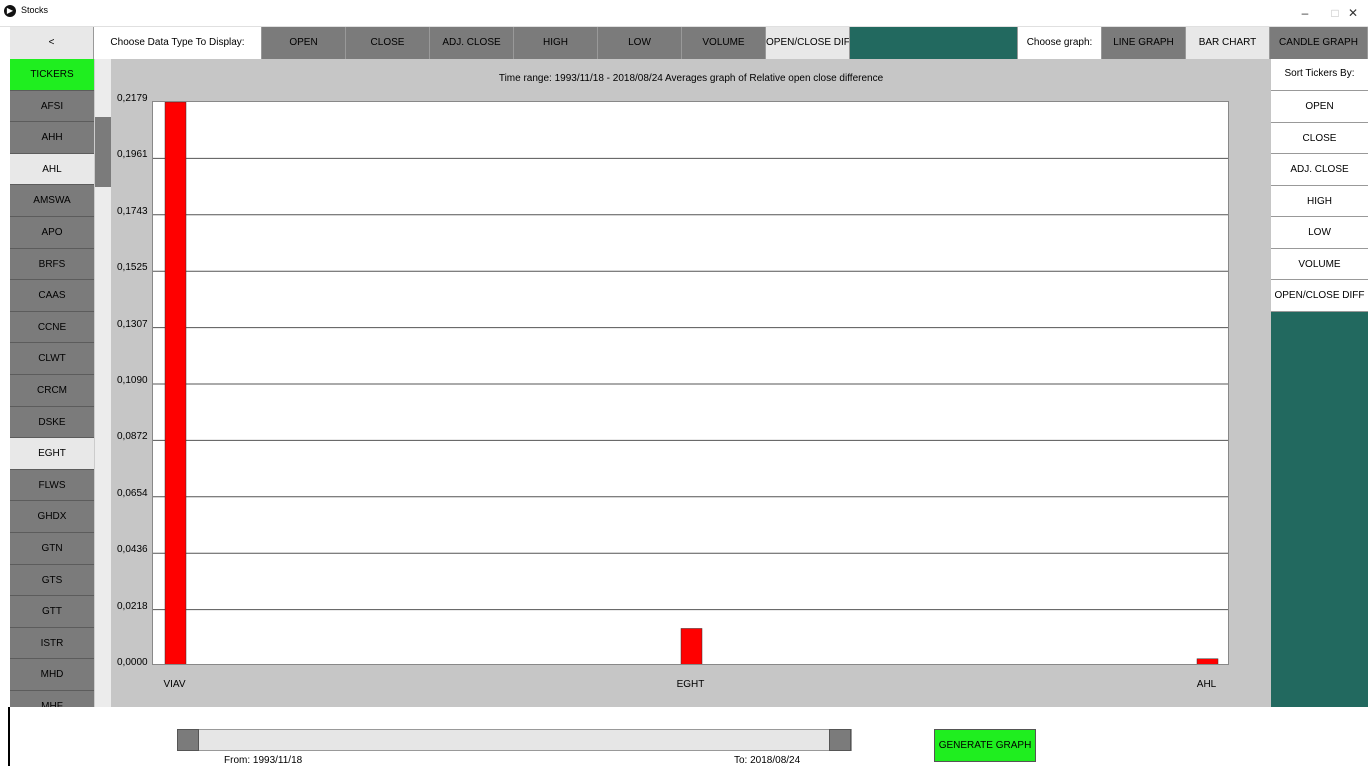  I want to click on ticker-item-mhd: MHD, so click(52, 675).